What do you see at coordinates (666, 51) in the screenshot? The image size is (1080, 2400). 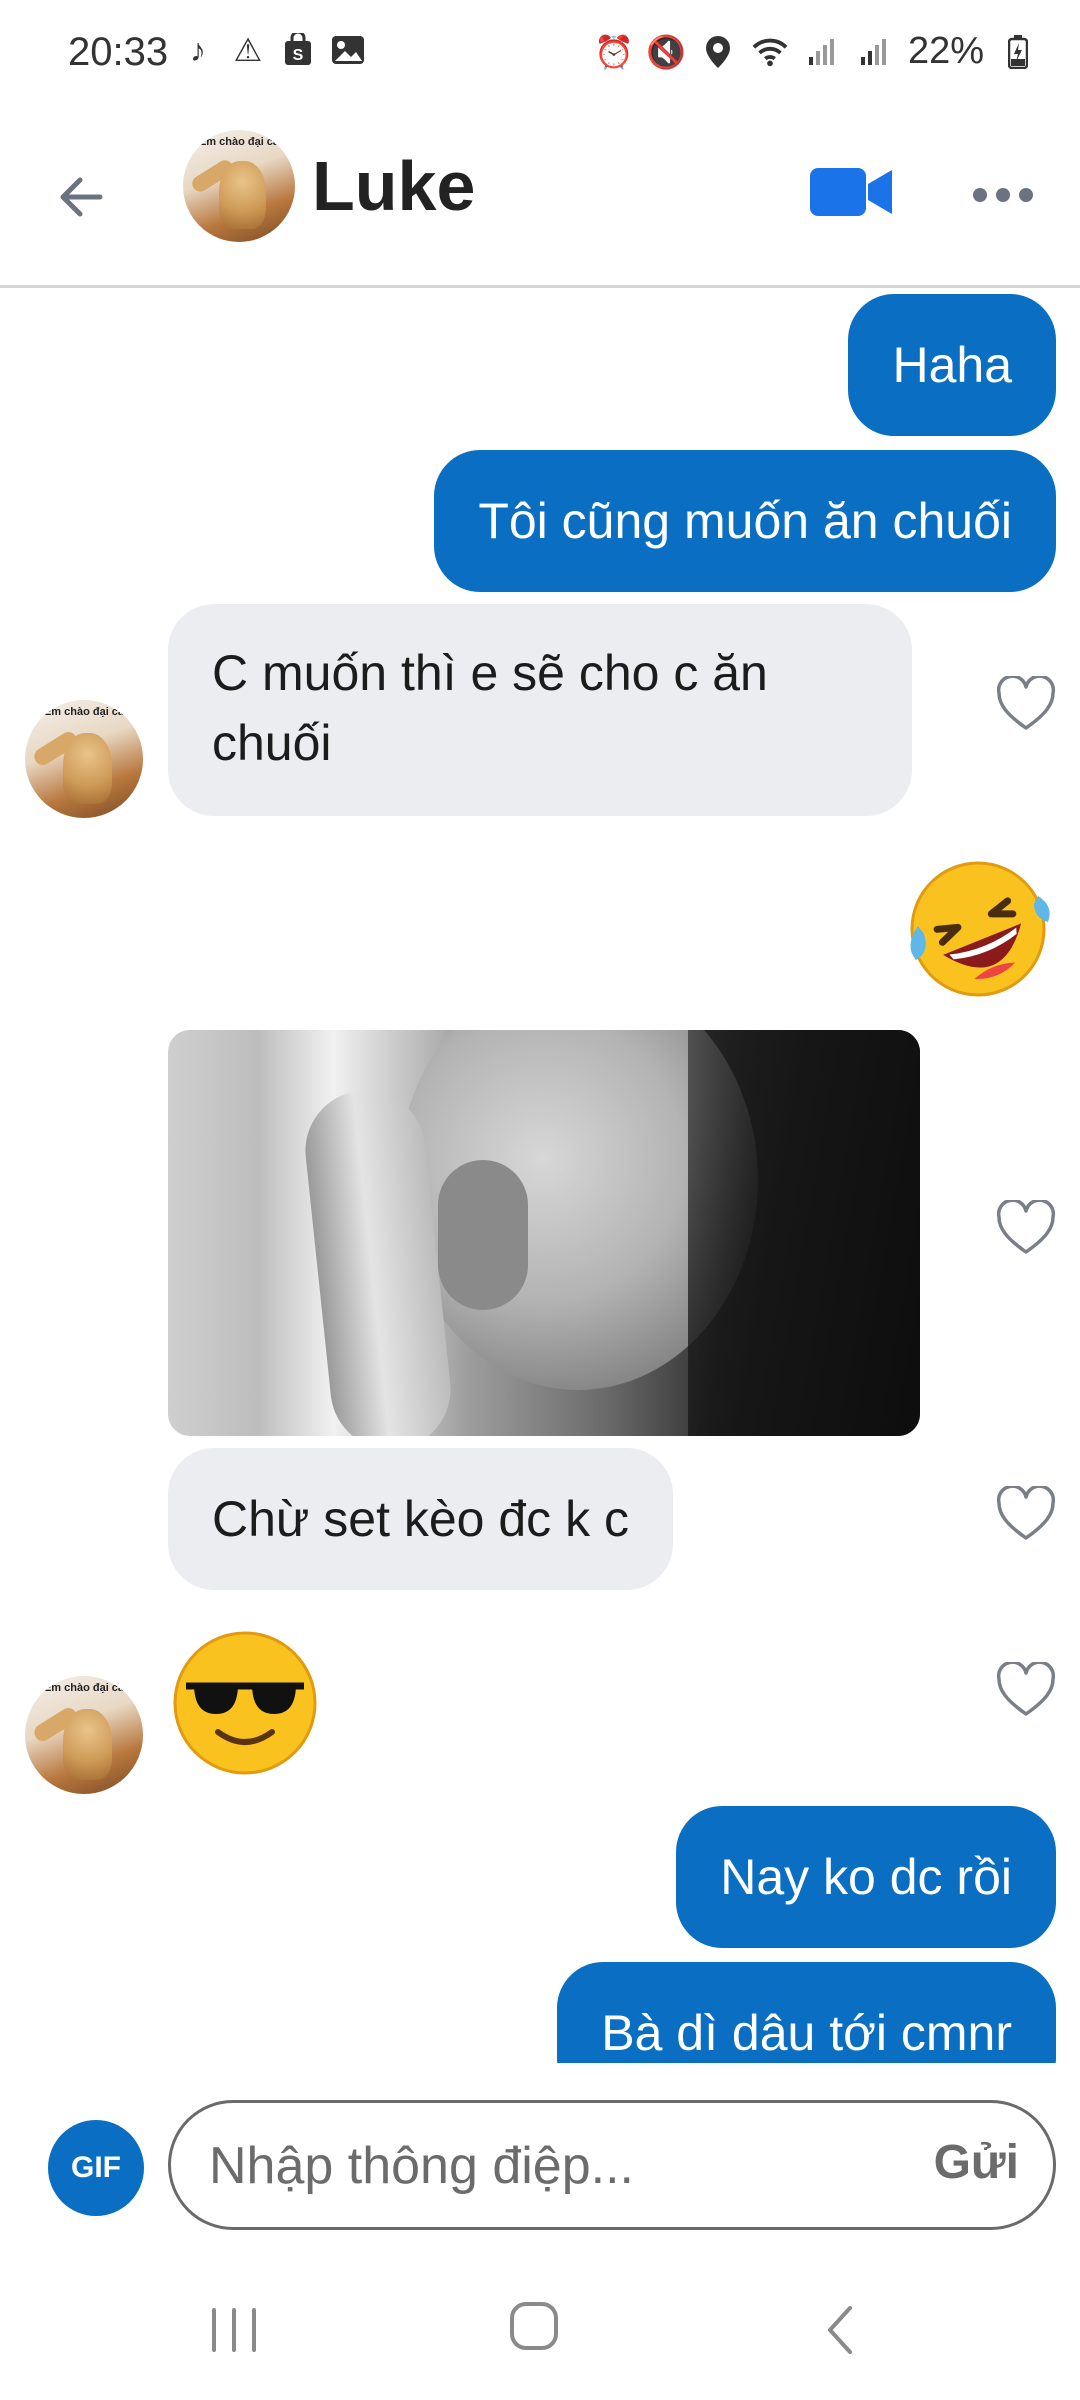 I see `mute-icon: 🔇` at bounding box center [666, 51].